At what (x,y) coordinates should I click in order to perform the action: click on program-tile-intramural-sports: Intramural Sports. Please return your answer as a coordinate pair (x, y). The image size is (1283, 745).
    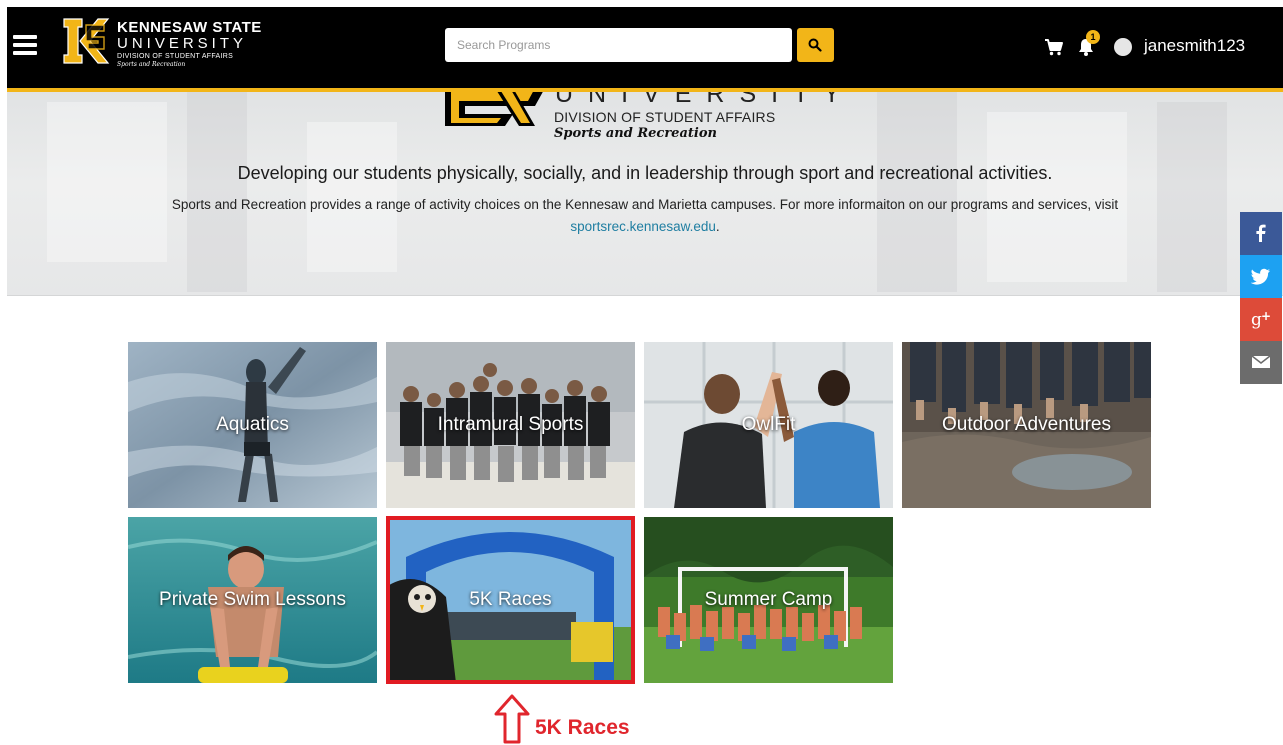
    Looking at the image, I should click on (510, 425).